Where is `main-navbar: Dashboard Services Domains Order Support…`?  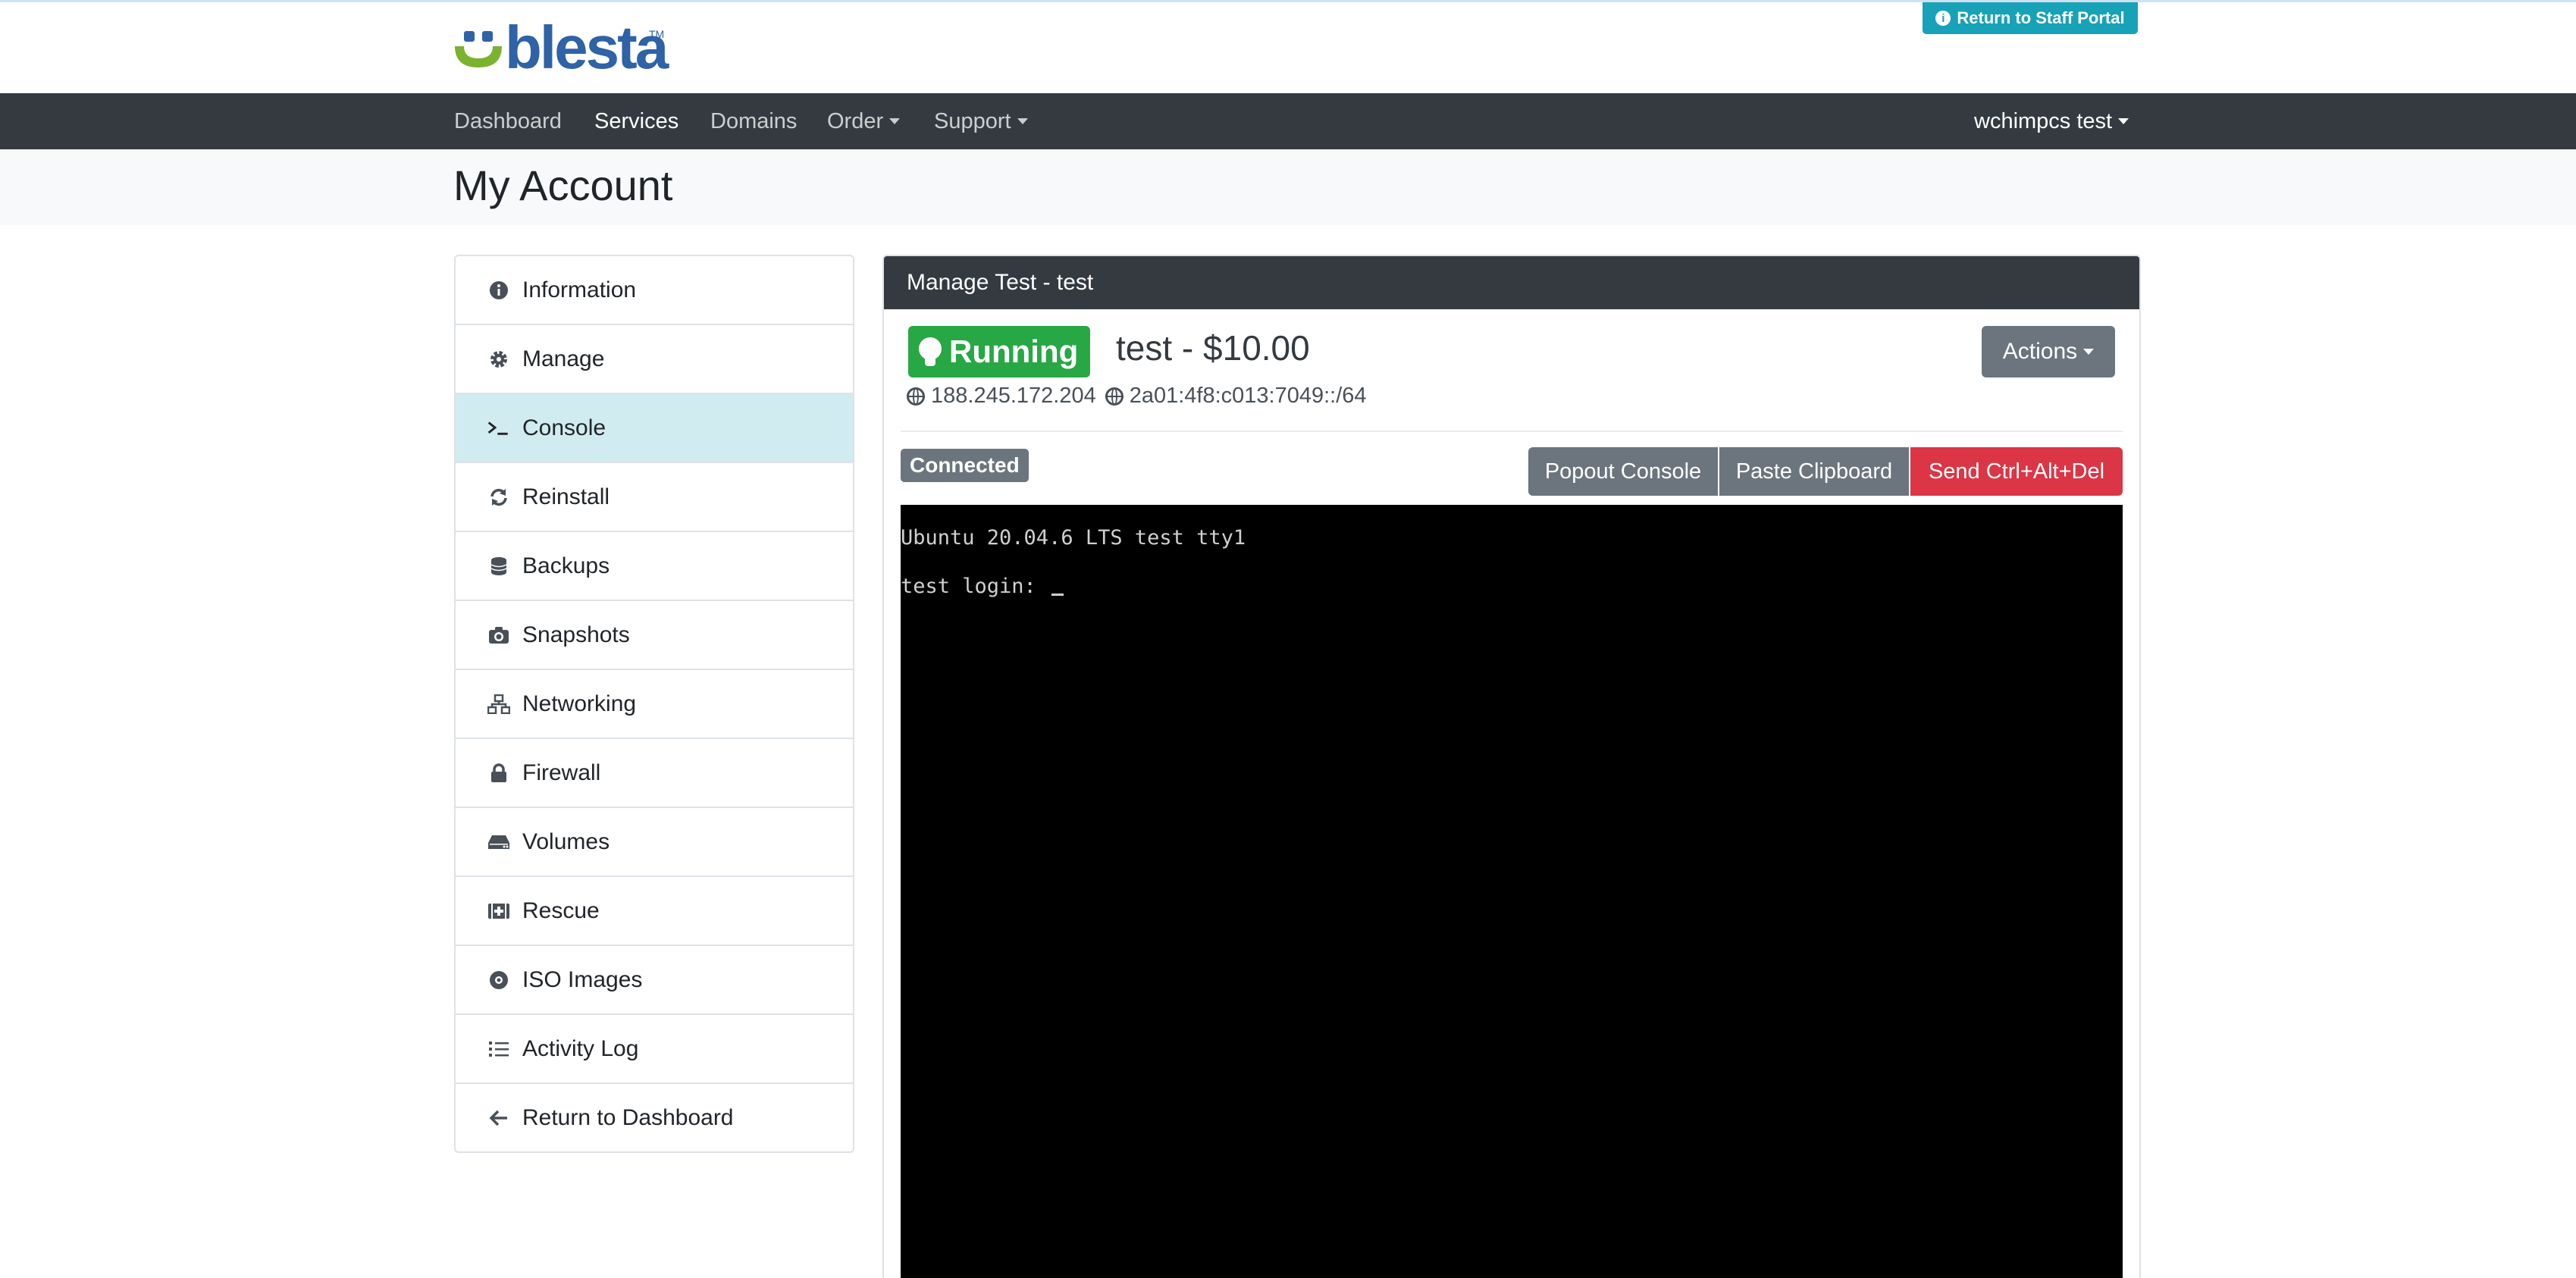
main-navbar: Dashboard Services Domains Order Support… is located at coordinates (1288, 121).